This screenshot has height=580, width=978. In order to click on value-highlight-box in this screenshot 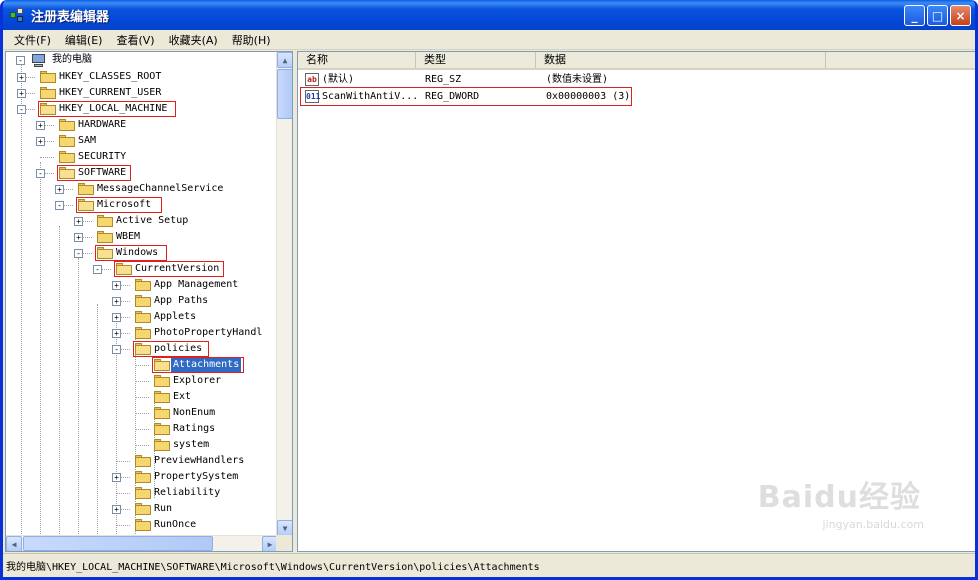, I will do `click(466, 96)`.